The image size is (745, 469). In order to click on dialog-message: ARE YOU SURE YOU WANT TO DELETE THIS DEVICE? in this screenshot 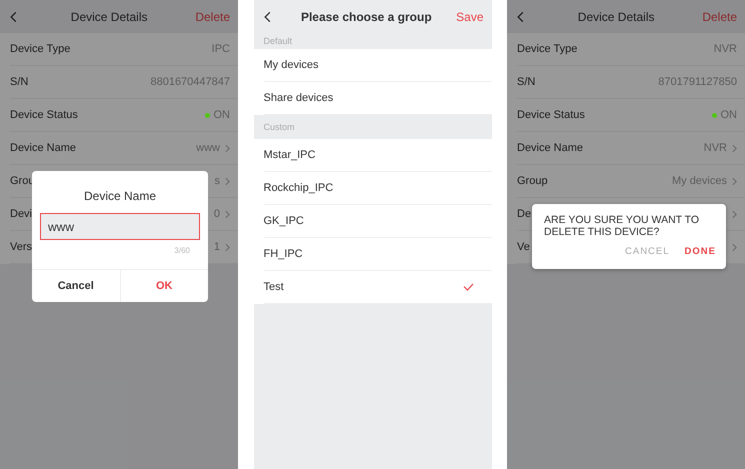, I will do `click(622, 226)`.